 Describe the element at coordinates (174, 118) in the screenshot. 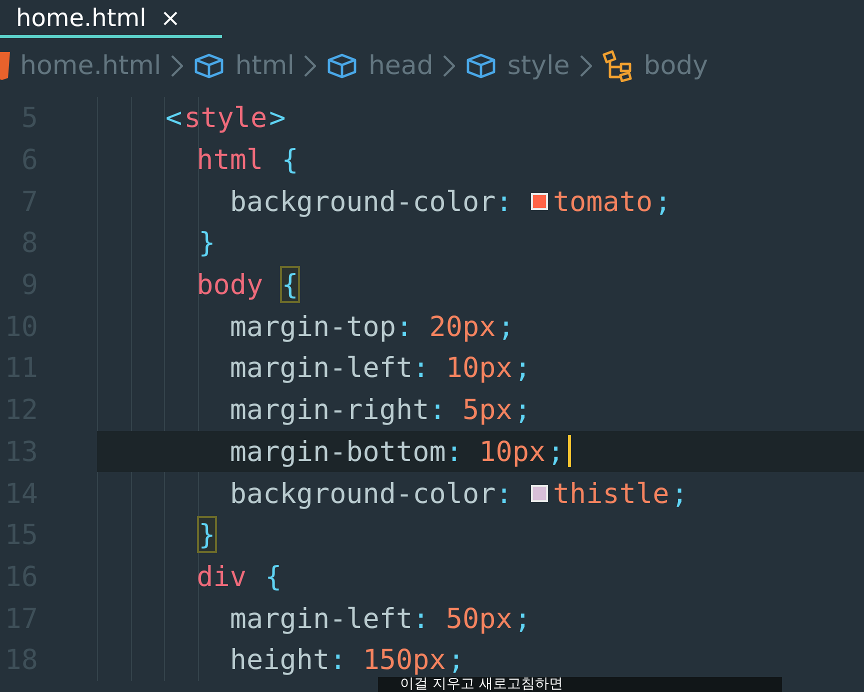

I see `punctuation-token: <` at that location.